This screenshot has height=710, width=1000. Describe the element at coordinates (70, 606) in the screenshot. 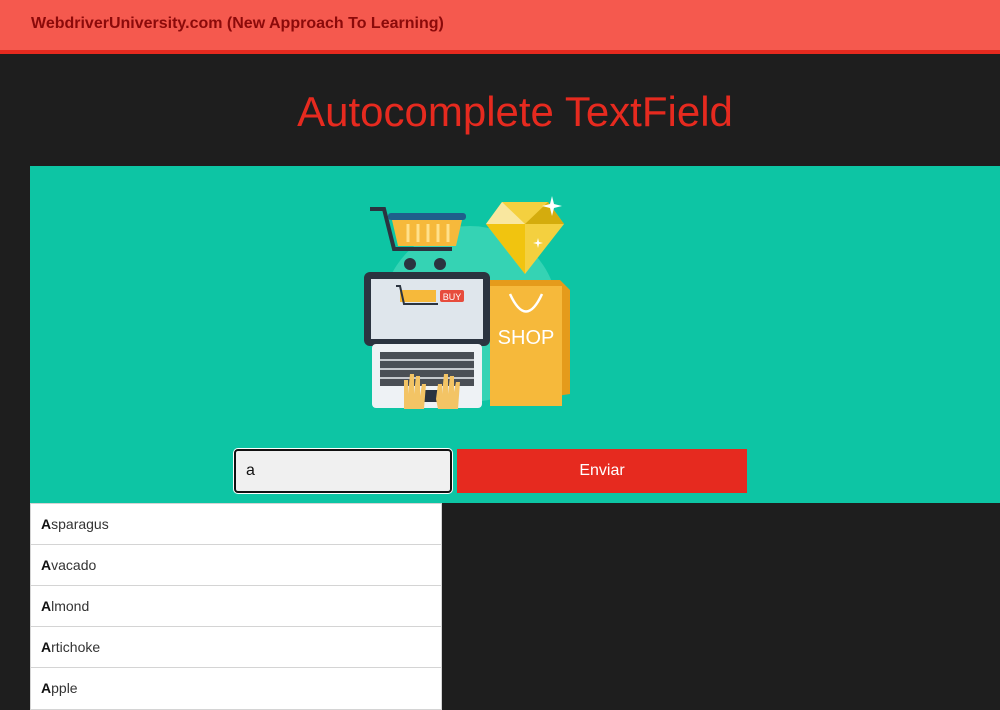

I see `suggestion-rest: lmond` at that location.